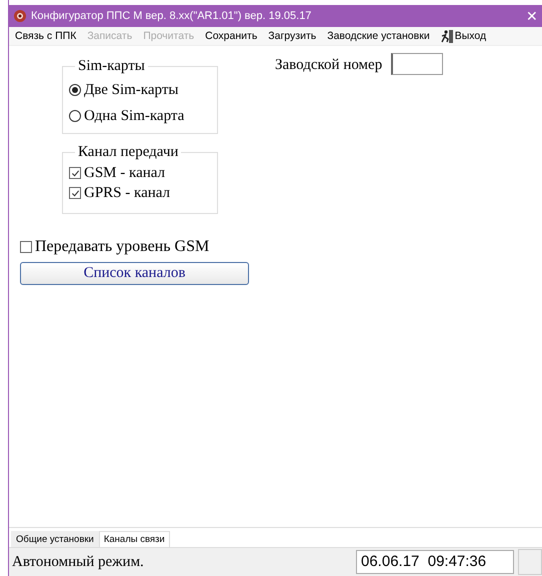 The image size is (542, 576). Describe the element at coordinates (127, 193) in the screenshot. I see `checkbox-label: GPRS - канал` at that location.